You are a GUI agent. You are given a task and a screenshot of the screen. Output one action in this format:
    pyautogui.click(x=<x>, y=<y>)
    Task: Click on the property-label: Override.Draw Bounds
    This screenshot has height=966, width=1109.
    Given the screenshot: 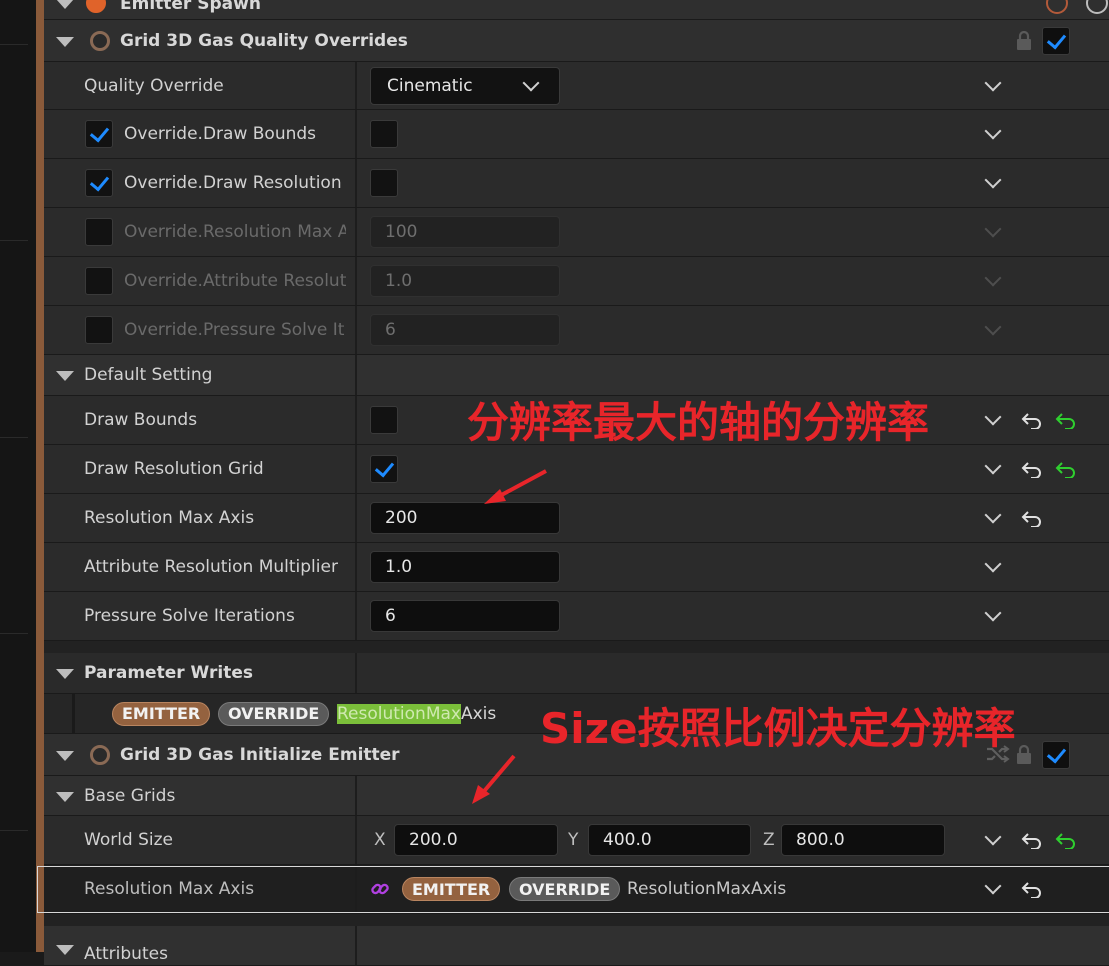 What is the action you would take?
    pyautogui.click(x=220, y=134)
    